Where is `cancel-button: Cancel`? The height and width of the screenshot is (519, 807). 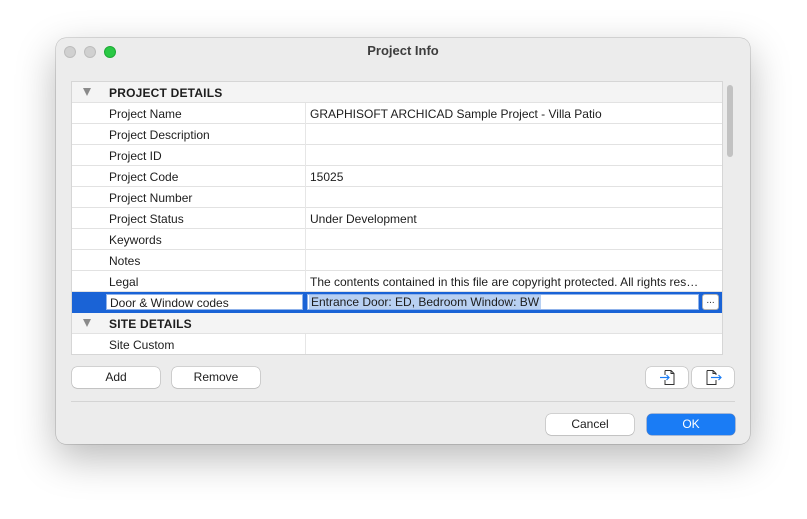
cancel-button: Cancel is located at coordinates (590, 424).